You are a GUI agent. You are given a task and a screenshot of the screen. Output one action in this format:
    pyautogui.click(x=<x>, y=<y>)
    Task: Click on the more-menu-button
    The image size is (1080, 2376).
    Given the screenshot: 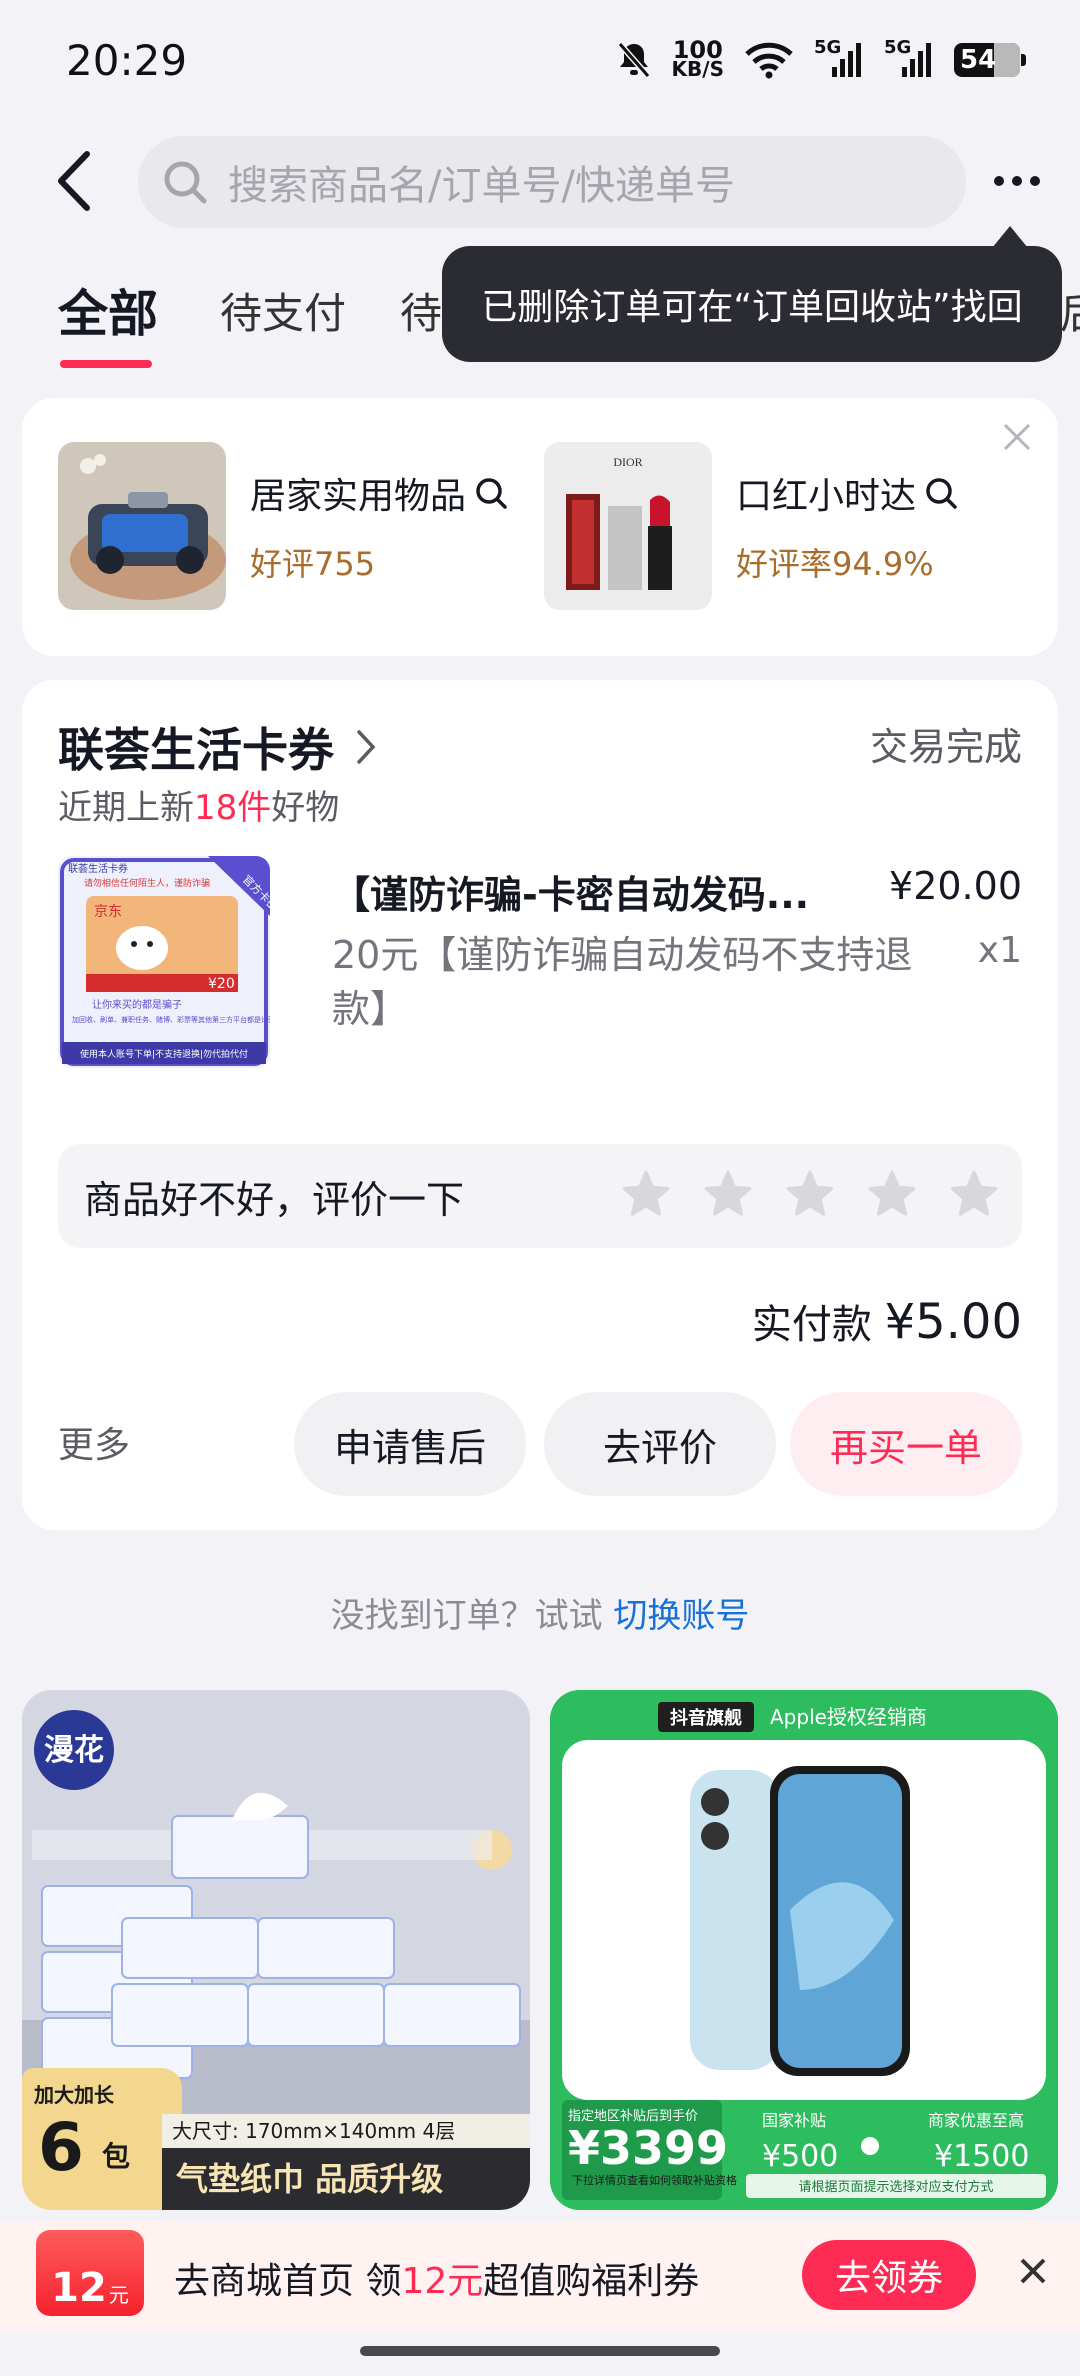 What is the action you would take?
    pyautogui.click(x=1017, y=181)
    